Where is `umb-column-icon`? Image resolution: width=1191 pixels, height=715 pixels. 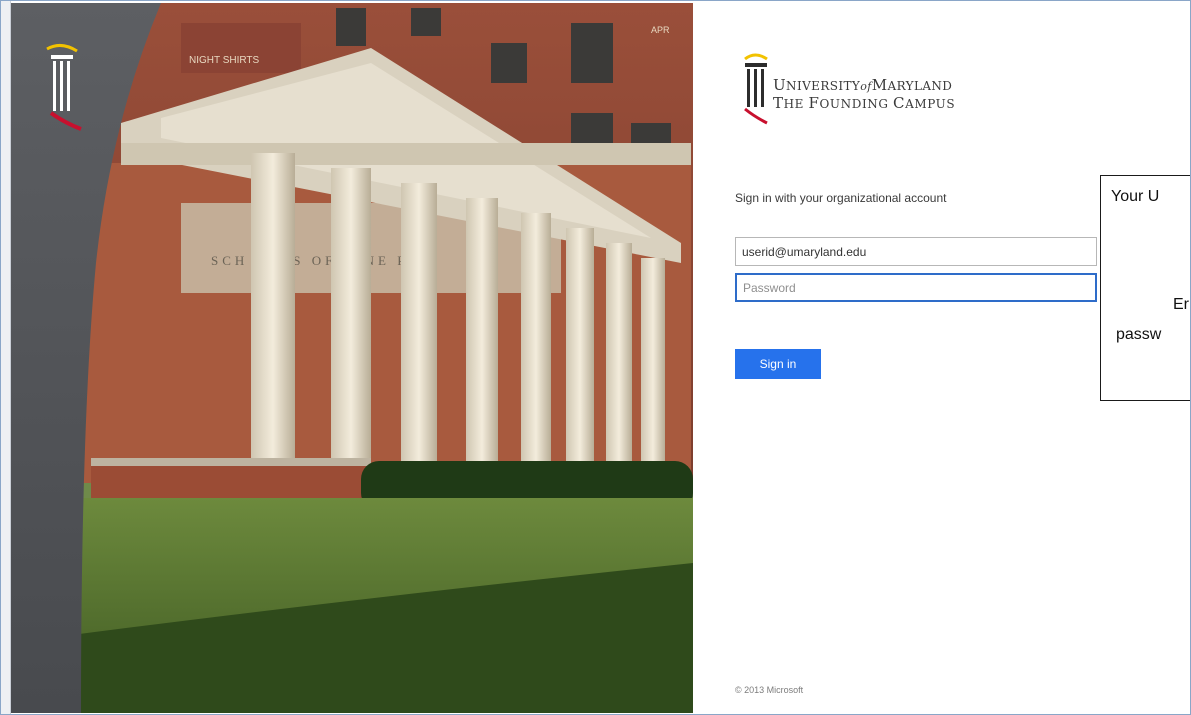
umb-column-icon is located at coordinates (756, 89).